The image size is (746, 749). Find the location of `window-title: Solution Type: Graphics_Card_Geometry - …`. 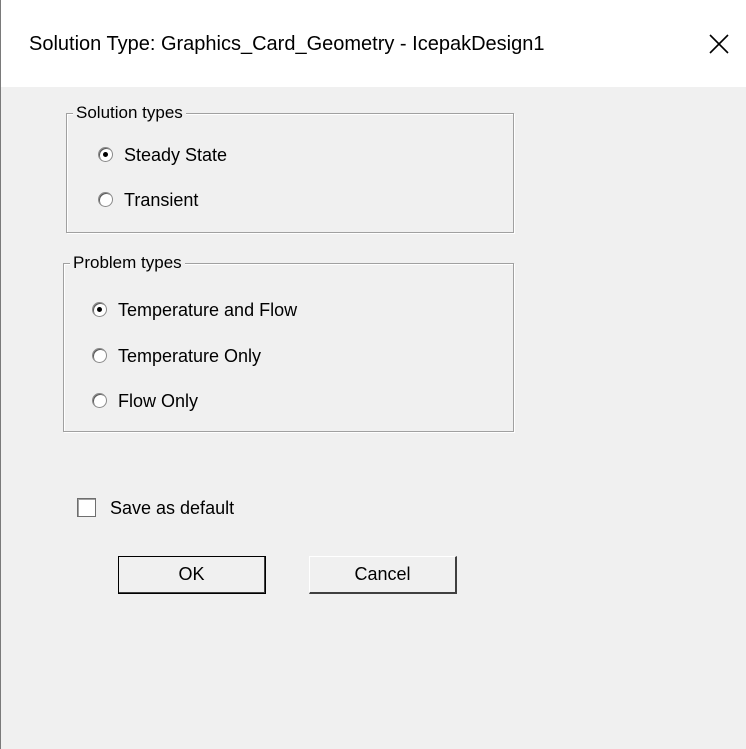

window-title: Solution Type: Graphics_Card_Geometry - … is located at coordinates (287, 44).